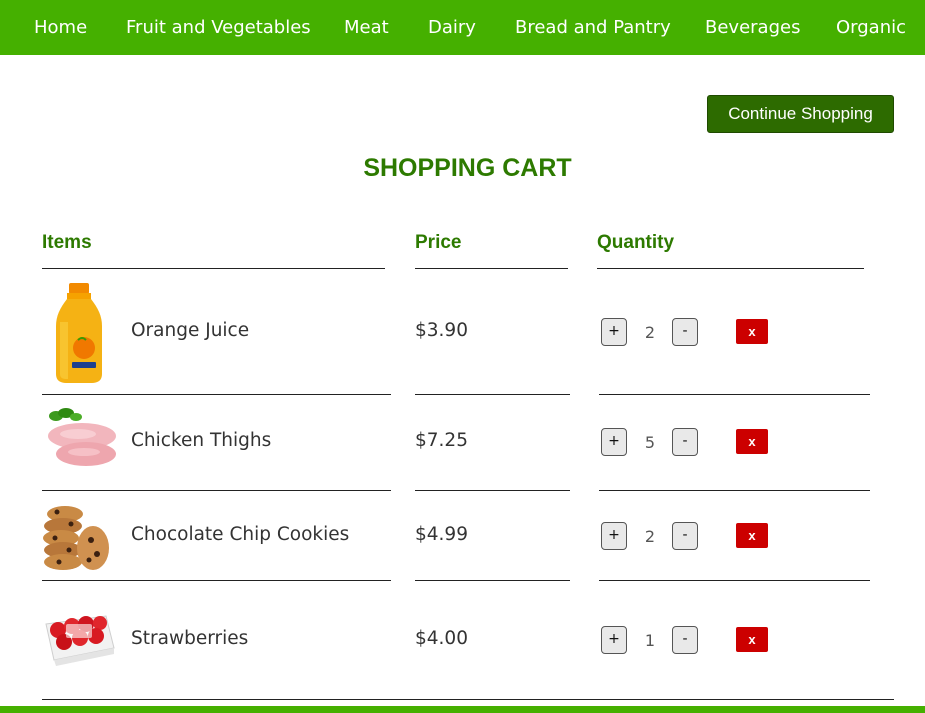  What do you see at coordinates (462, 709) in the screenshot?
I see `footer-bar` at bounding box center [462, 709].